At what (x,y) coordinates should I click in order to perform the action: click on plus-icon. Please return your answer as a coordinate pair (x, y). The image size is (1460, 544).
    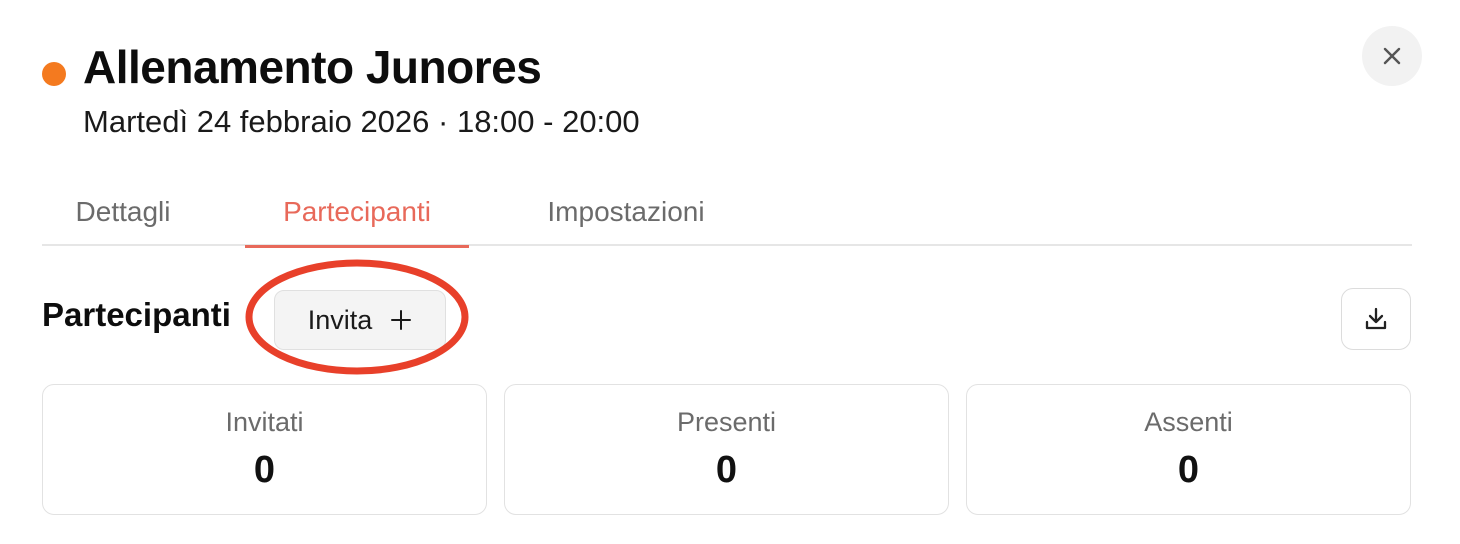
    Looking at the image, I should click on (401, 320).